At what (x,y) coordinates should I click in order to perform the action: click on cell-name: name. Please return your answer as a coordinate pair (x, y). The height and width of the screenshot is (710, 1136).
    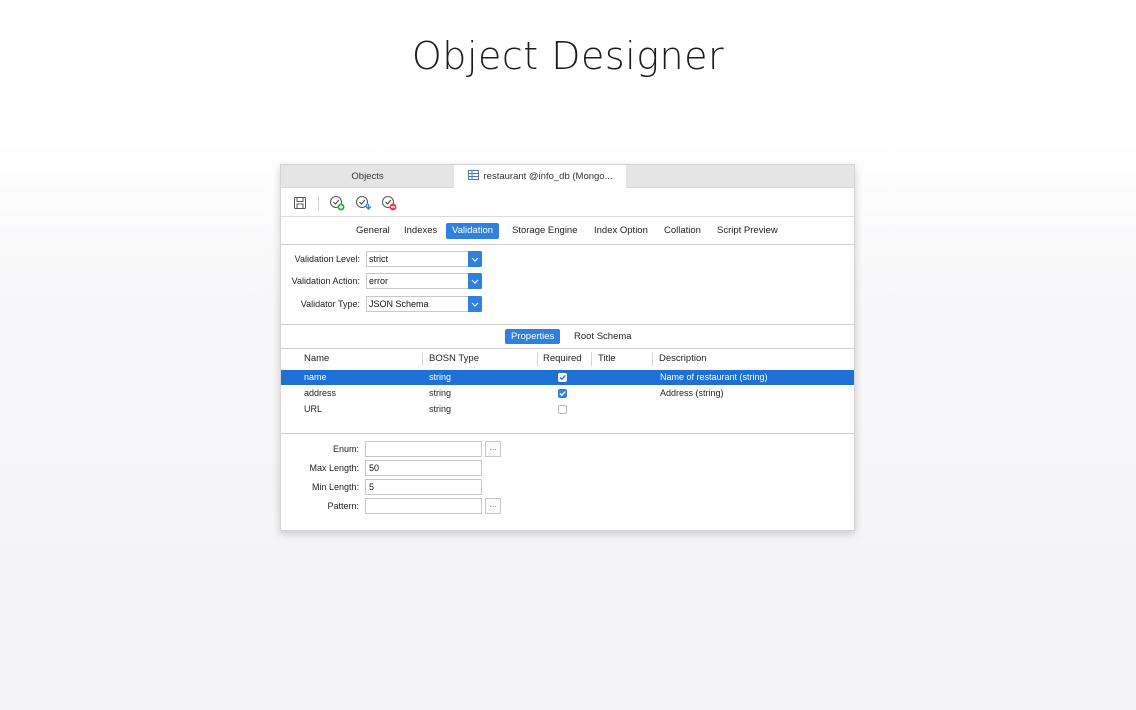
    Looking at the image, I should click on (315, 377).